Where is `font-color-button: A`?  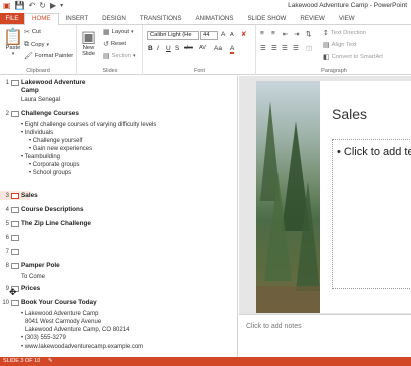 font-color-button: A is located at coordinates (232, 49).